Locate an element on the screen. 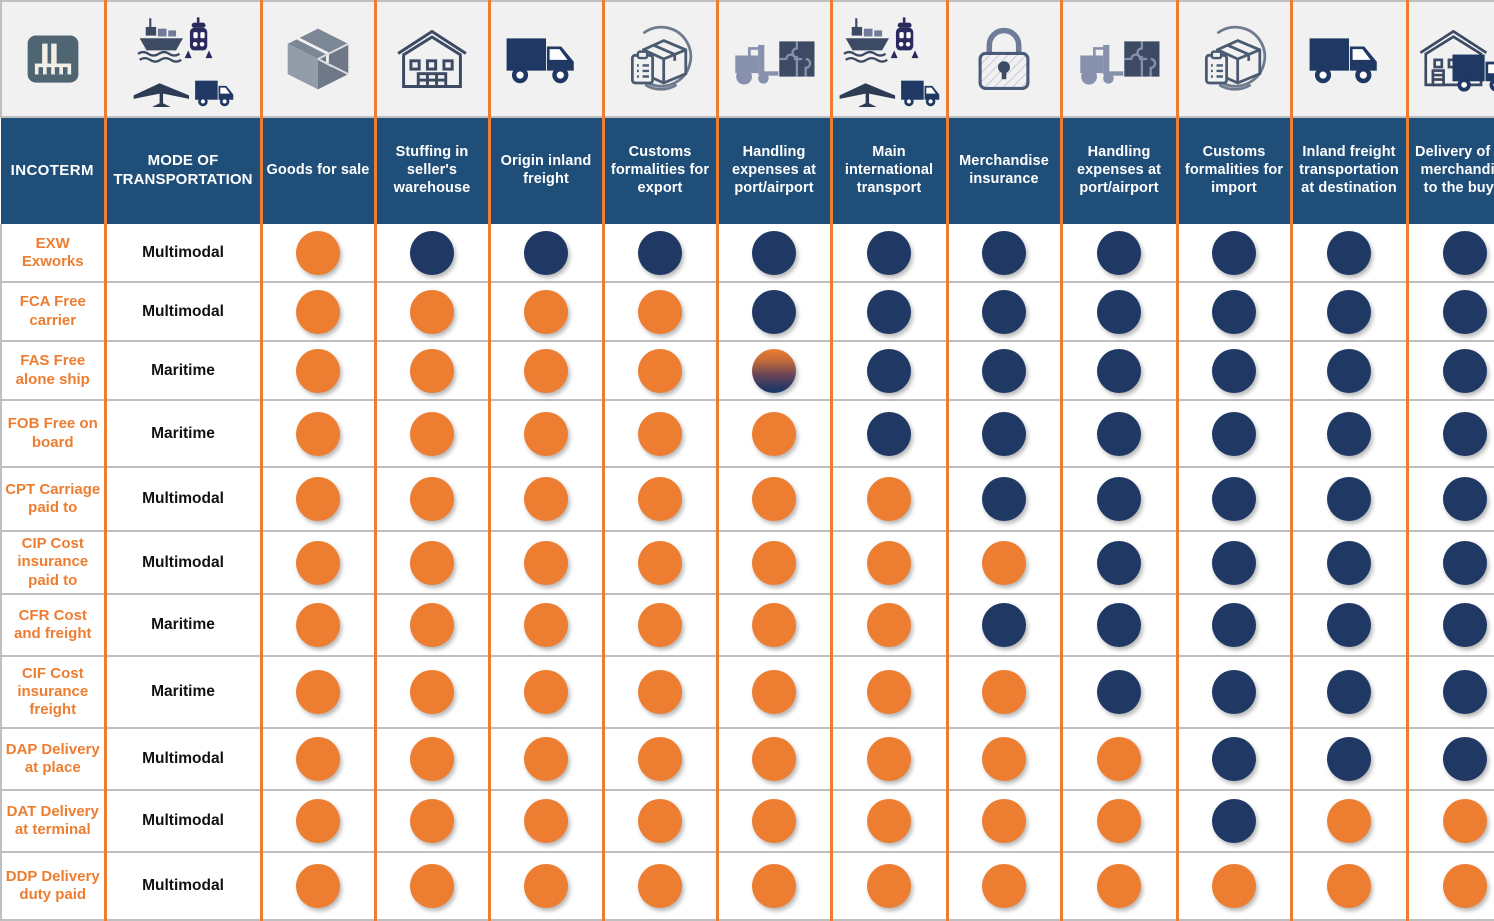 This screenshot has height=921, width=1494. icon-cell-main-transport is located at coordinates (890, 59).